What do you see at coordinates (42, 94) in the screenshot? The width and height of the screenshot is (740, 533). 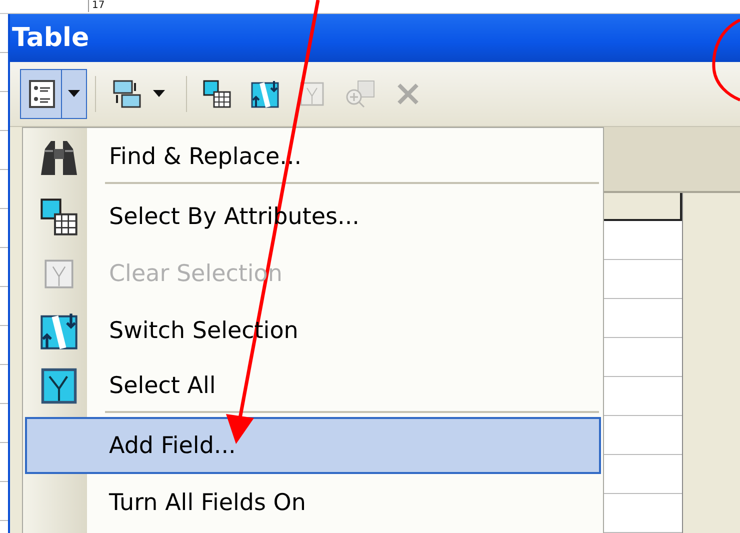 I see `list-icon` at bounding box center [42, 94].